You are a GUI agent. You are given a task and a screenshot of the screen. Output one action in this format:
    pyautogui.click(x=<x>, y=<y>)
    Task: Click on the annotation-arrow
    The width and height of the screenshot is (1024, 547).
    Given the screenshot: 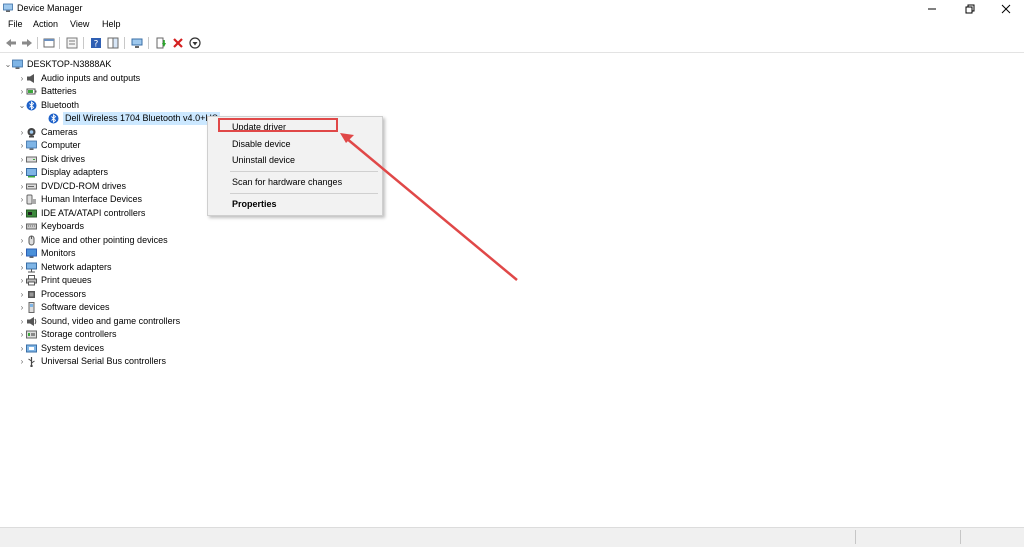 What is the action you would take?
    pyautogui.click(x=429, y=207)
    